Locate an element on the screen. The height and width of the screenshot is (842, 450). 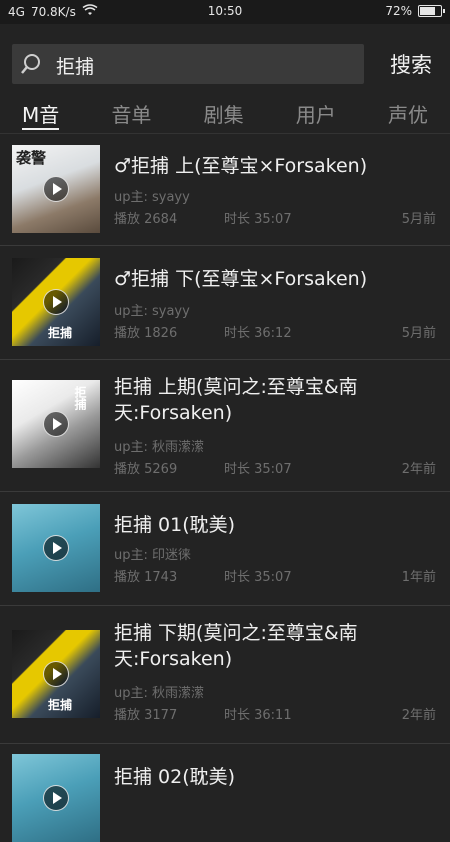
search-input is located at coordinates (206, 65).